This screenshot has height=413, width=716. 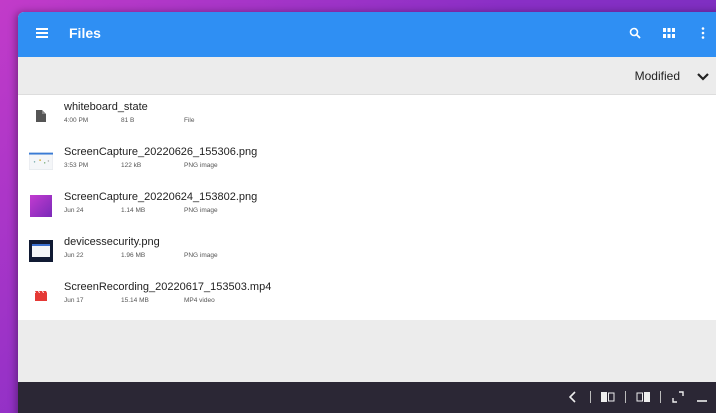 What do you see at coordinates (74, 300) in the screenshot?
I see `file-date: Jun 17` at bounding box center [74, 300].